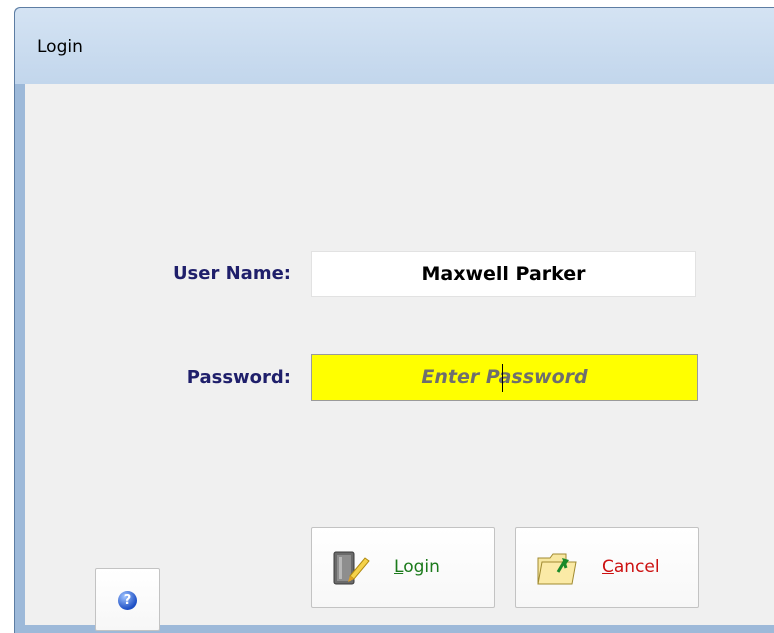 The height and width of the screenshot is (633, 774). I want to click on window-title: Login, so click(60, 47).